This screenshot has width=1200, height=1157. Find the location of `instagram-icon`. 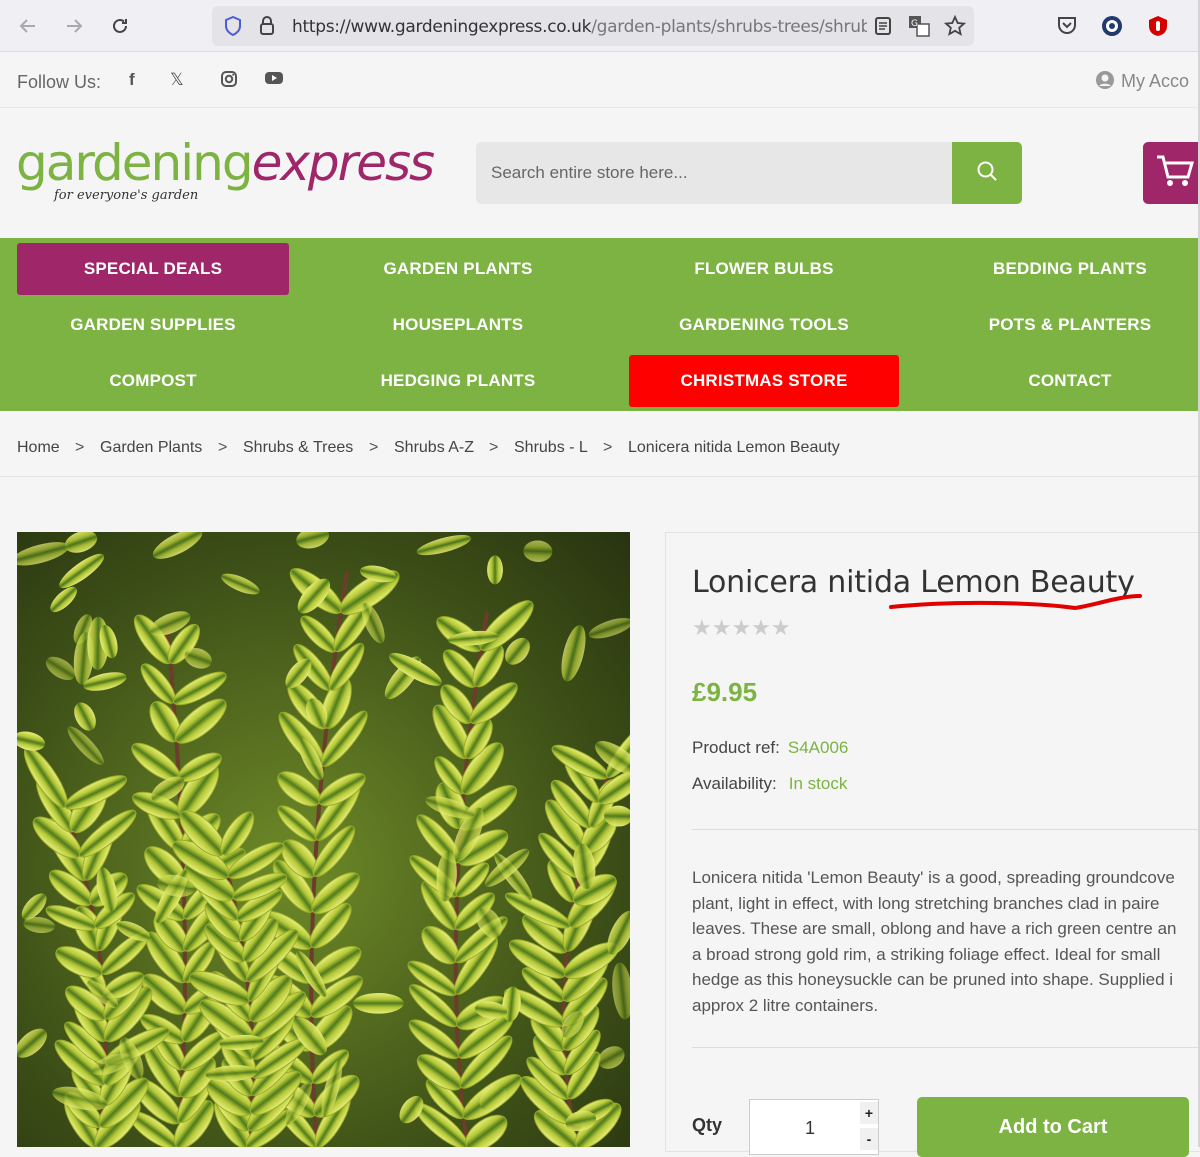

instagram-icon is located at coordinates (229, 81).